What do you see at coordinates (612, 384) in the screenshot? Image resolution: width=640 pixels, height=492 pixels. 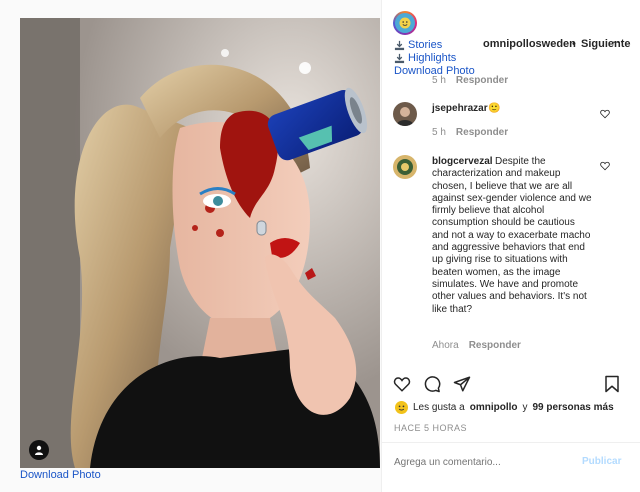 I see `bookmark-icon` at bounding box center [612, 384].